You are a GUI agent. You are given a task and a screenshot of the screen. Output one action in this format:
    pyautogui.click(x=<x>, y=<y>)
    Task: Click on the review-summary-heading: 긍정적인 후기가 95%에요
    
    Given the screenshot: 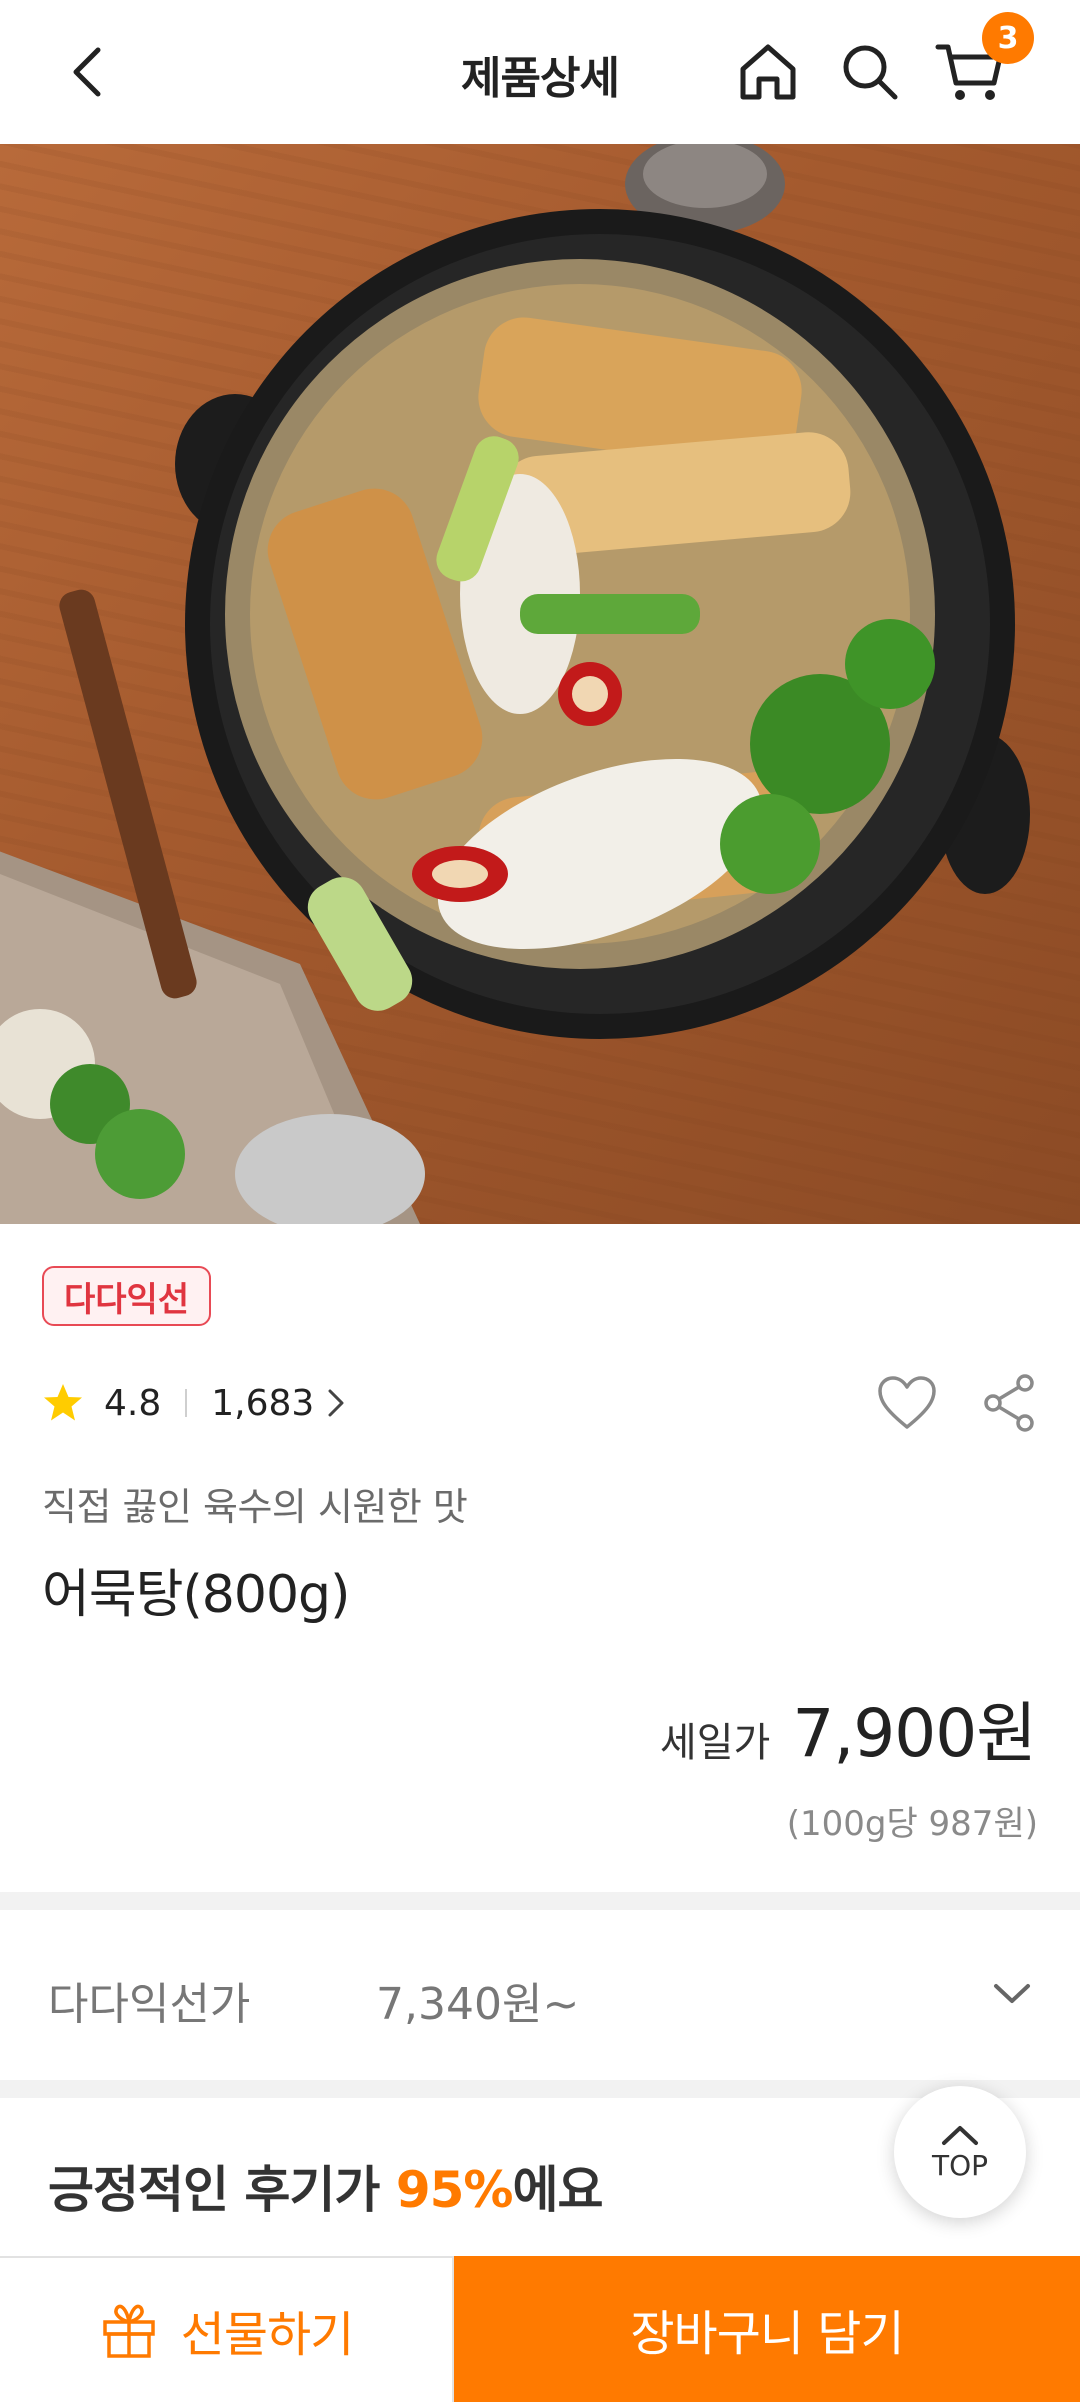 What is the action you would take?
    pyautogui.click(x=326, y=2186)
    